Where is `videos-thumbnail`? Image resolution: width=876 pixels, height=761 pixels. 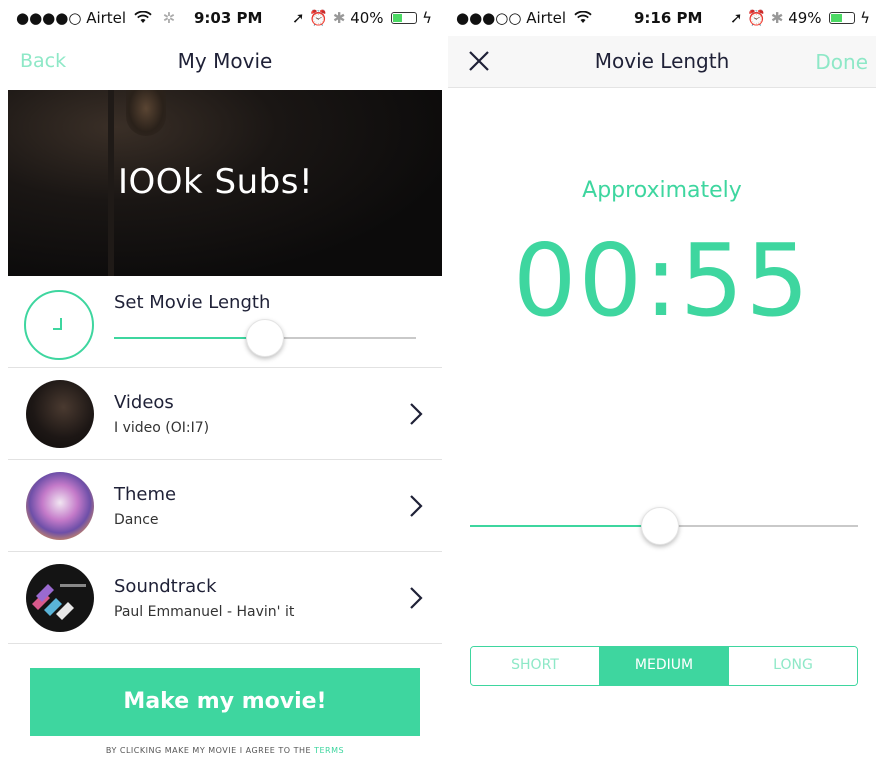 videos-thumbnail is located at coordinates (60, 414).